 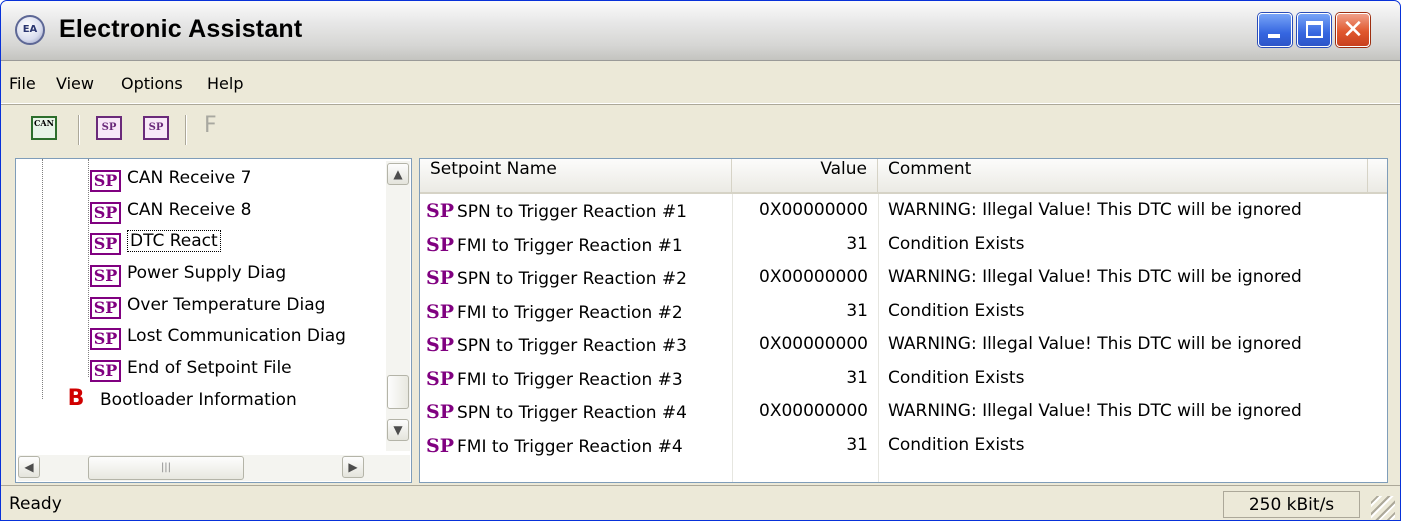 What do you see at coordinates (398, 430) in the screenshot?
I see `scroll-down-button: ▼` at bounding box center [398, 430].